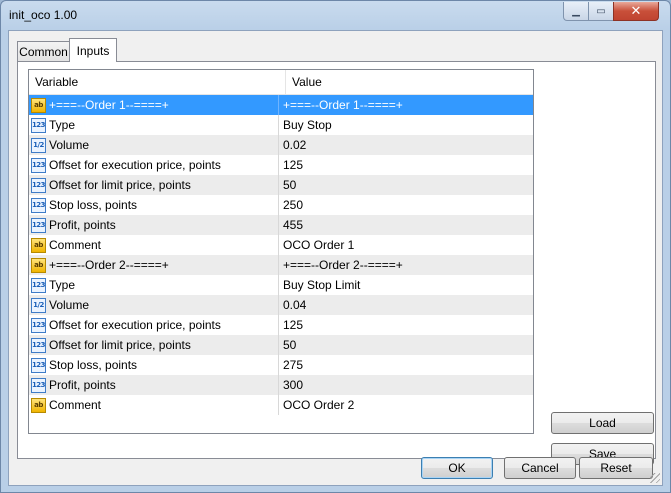 The height and width of the screenshot is (493, 671). I want to click on table-row: 123 Stop loss, points 250, so click(281, 205).